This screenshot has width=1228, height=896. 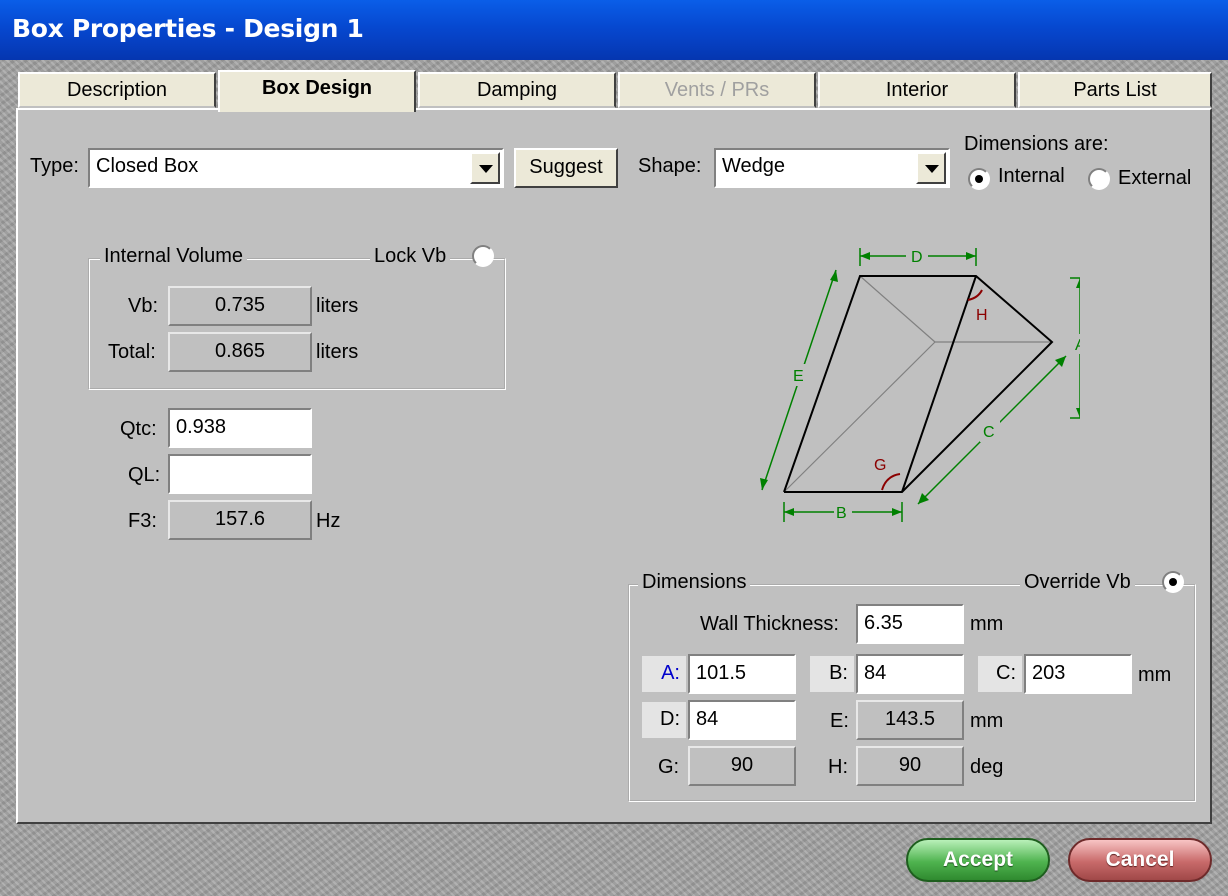 What do you see at coordinates (987, 721) in the screenshot?
I see `row2-unit: mm` at bounding box center [987, 721].